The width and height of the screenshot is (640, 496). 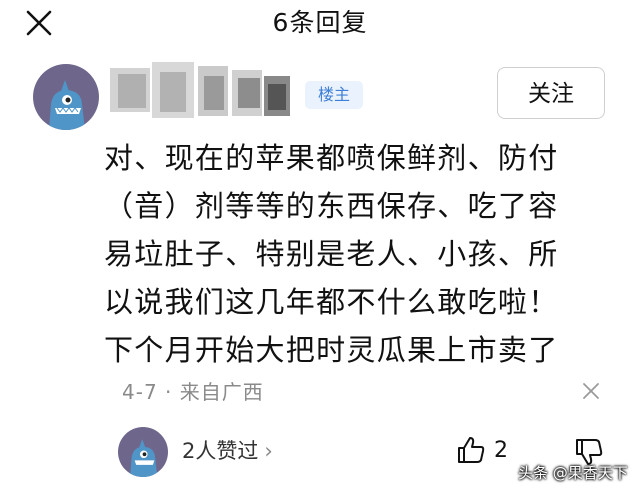 I want to click on thumbs-up-icon, so click(x=471, y=450).